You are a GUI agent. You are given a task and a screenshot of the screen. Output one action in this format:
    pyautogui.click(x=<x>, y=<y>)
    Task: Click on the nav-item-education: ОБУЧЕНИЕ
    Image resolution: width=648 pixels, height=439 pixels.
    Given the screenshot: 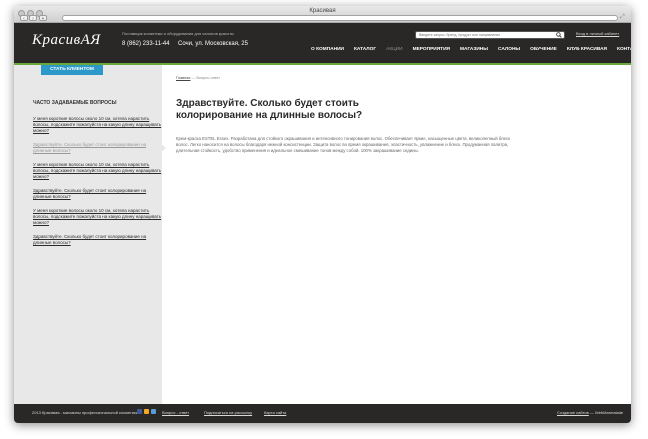 What is the action you would take?
    pyautogui.click(x=543, y=50)
    